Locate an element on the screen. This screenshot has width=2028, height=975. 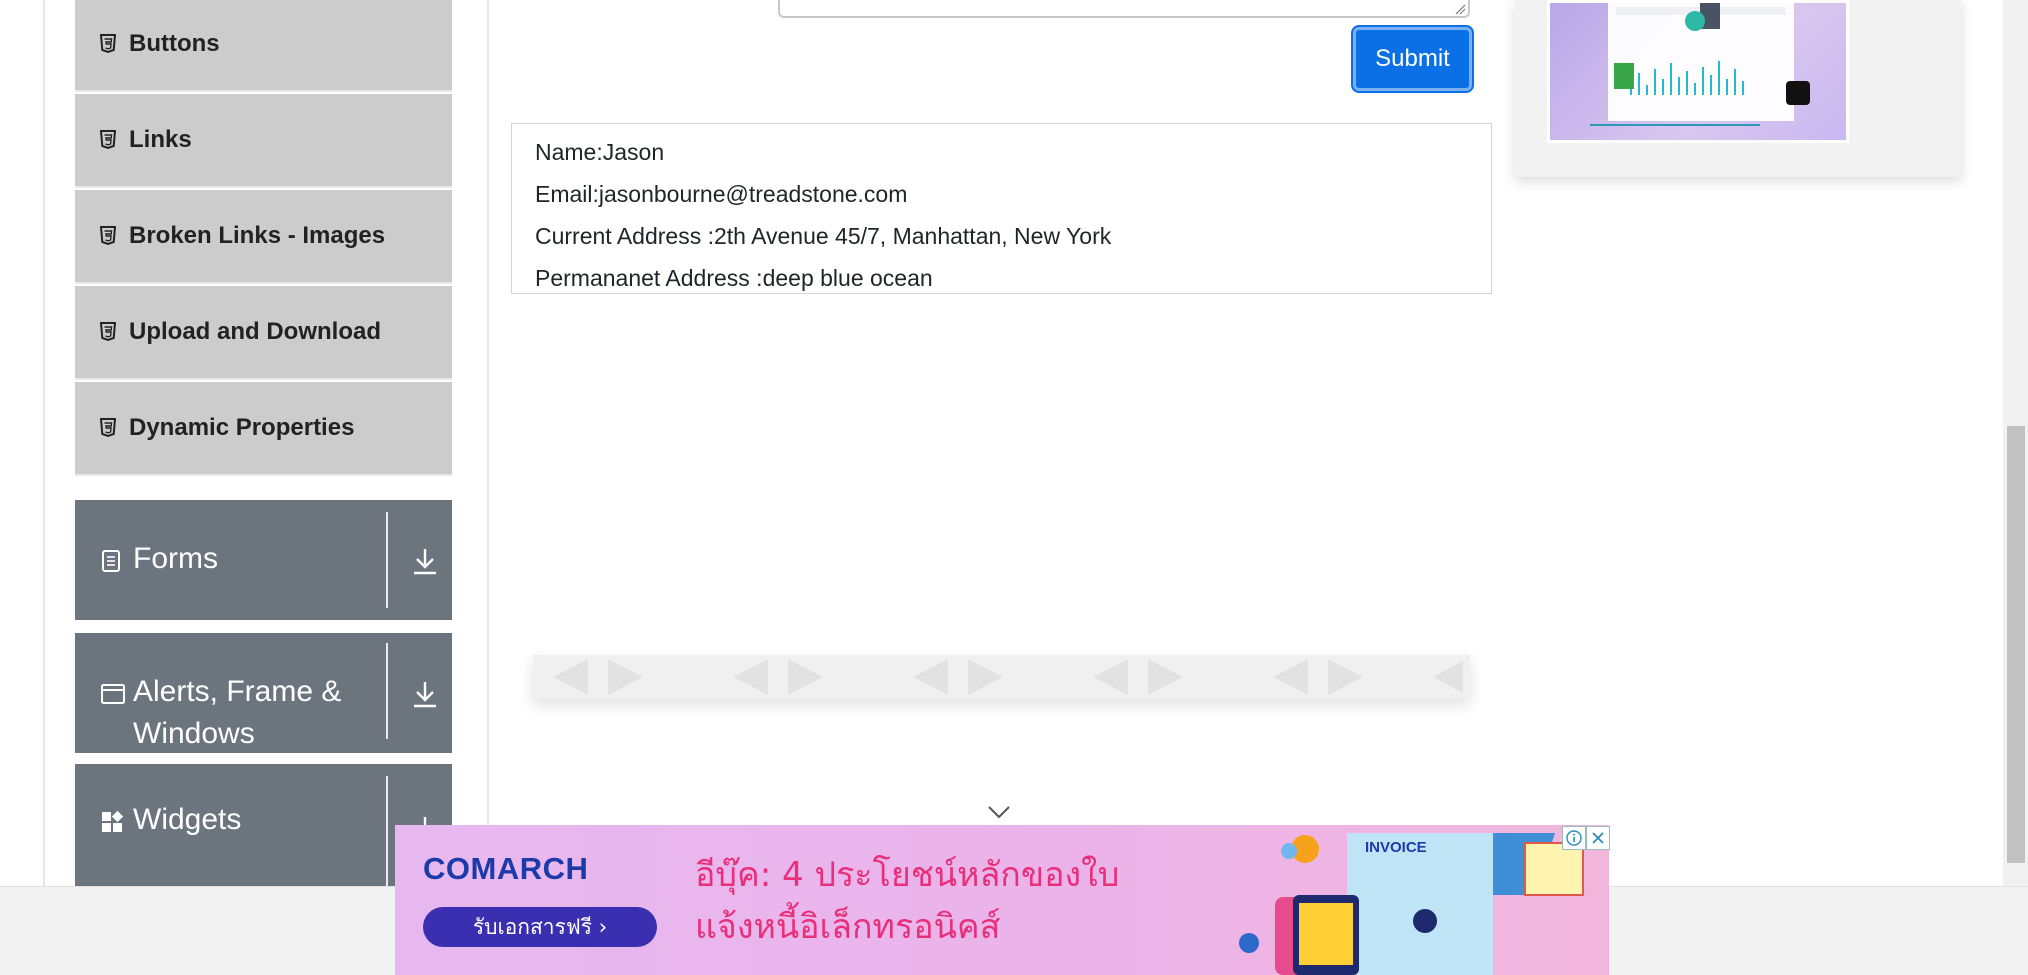
ad-headline: แจ้งหนี้อิเล็กทรอนิคส์ is located at coordinates (848, 927).